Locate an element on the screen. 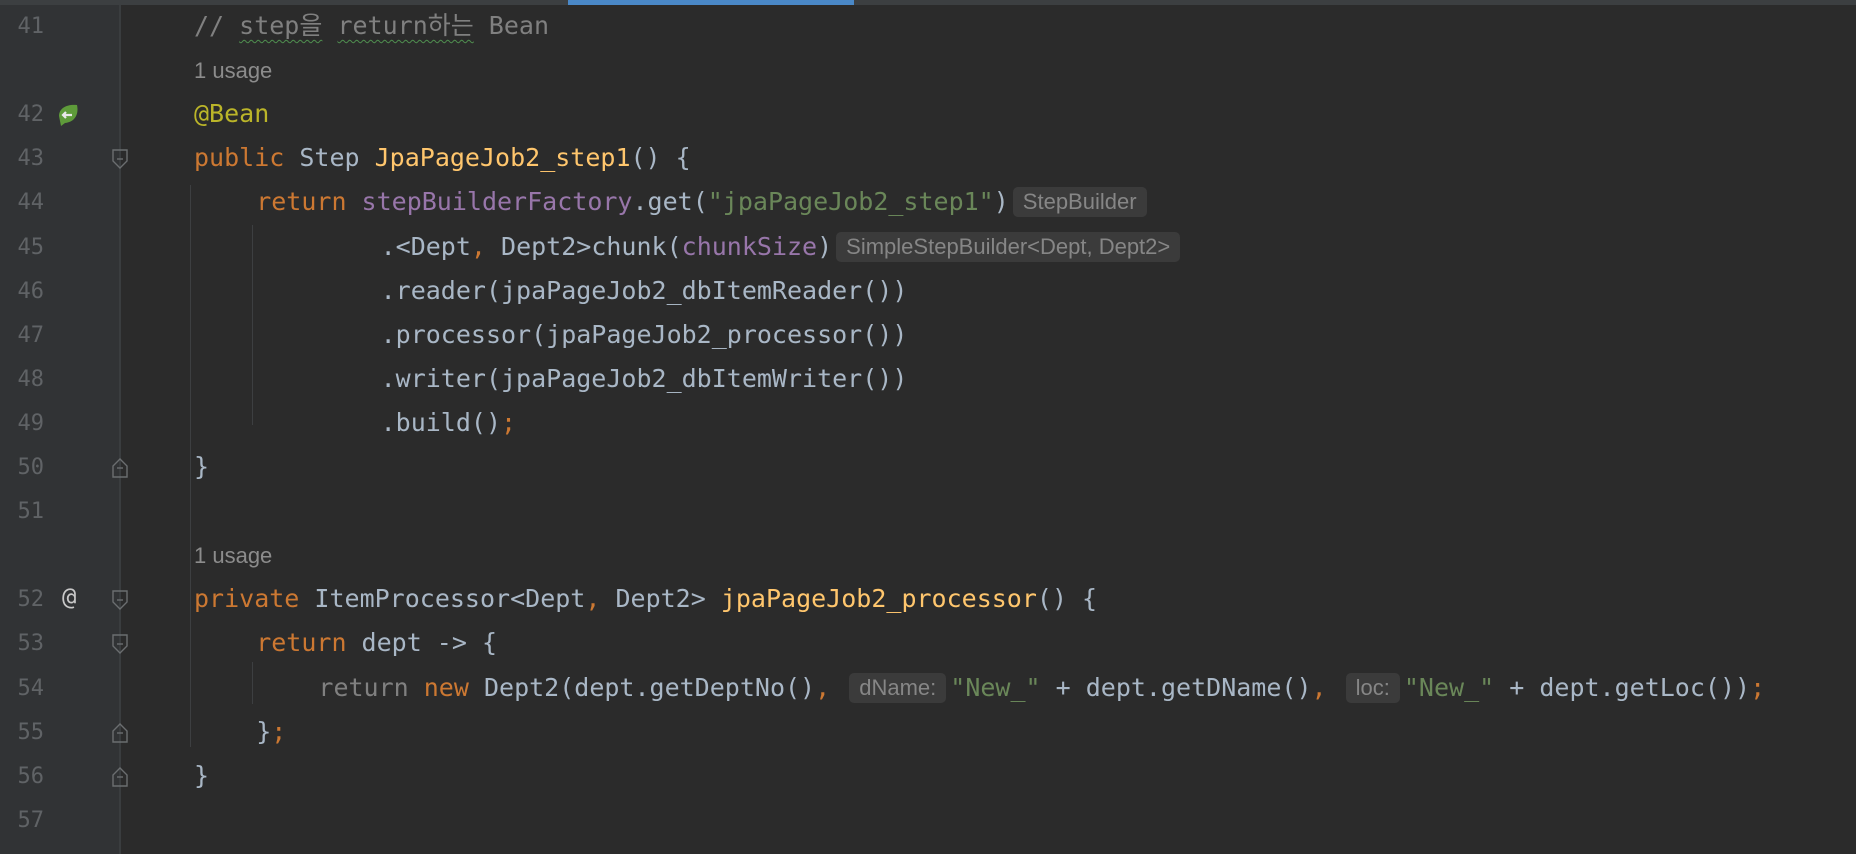 The width and height of the screenshot is (1856, 854). line-number: 47 is located at coordinates (22, 336).